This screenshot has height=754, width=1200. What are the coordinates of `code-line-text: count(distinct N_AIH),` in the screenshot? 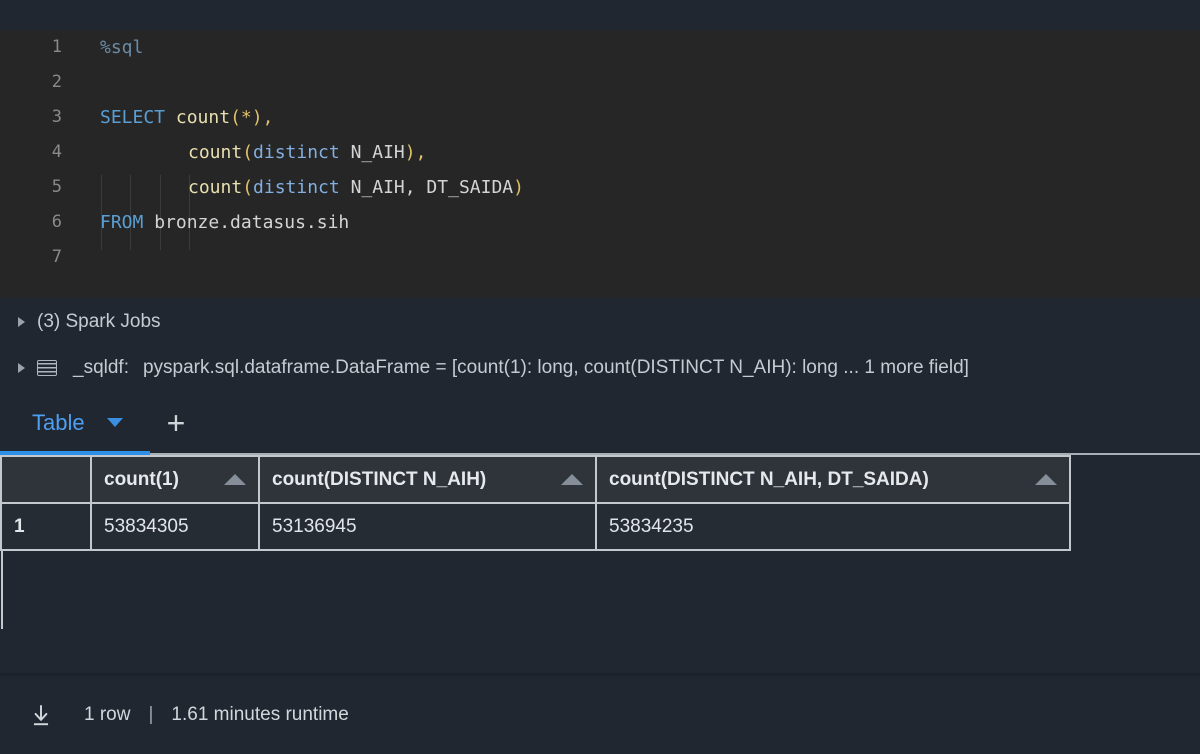 It's located at (307, 152).